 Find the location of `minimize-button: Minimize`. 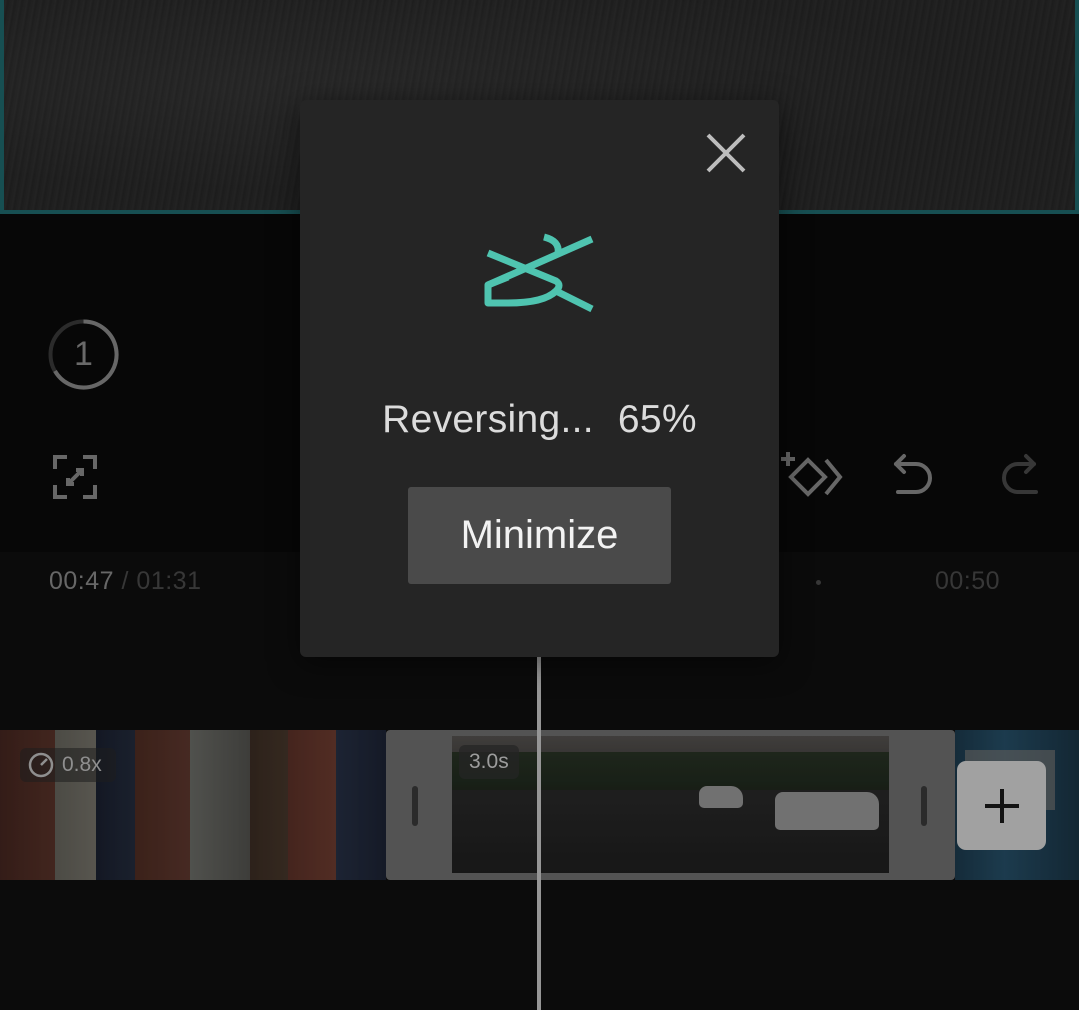

minimize-button: Minimize is located at coordinates (539, 535).